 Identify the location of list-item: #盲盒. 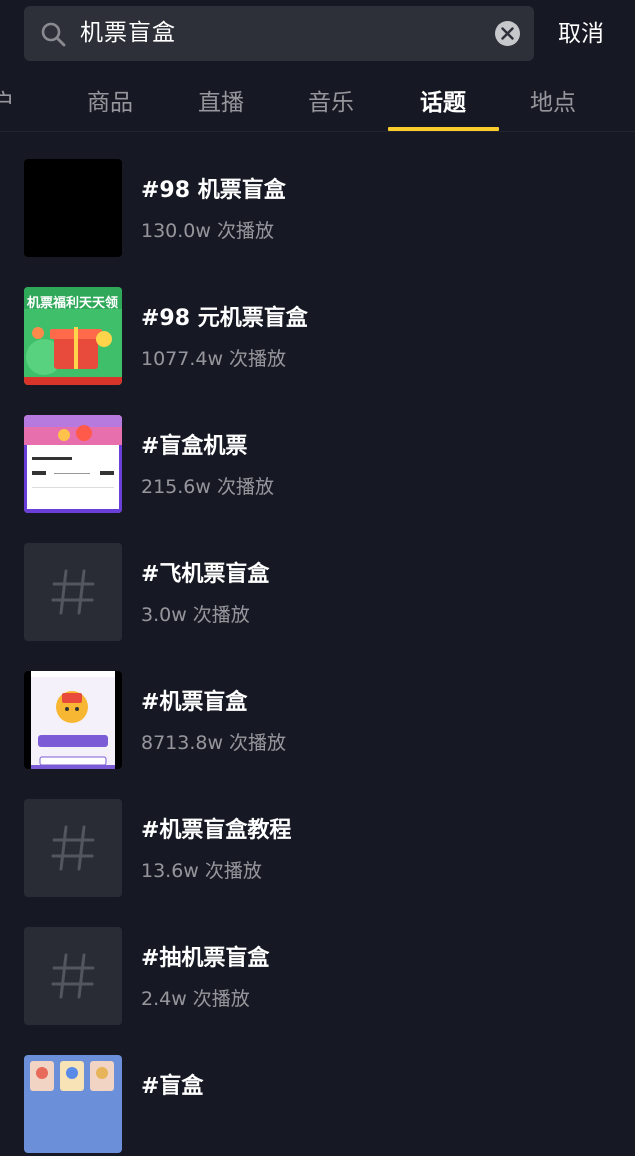
(317, 1092).